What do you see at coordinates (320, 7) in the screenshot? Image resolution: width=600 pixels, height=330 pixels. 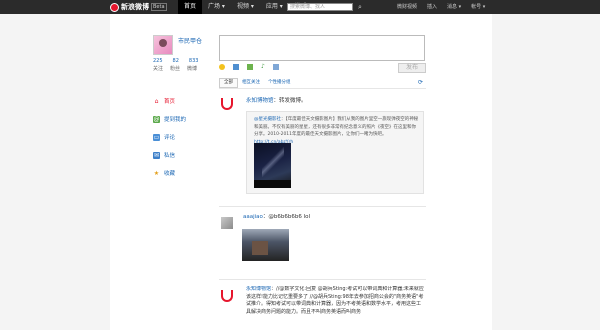 I see `search-input: 搜索微博、找人` at bounding box center [320, 7].